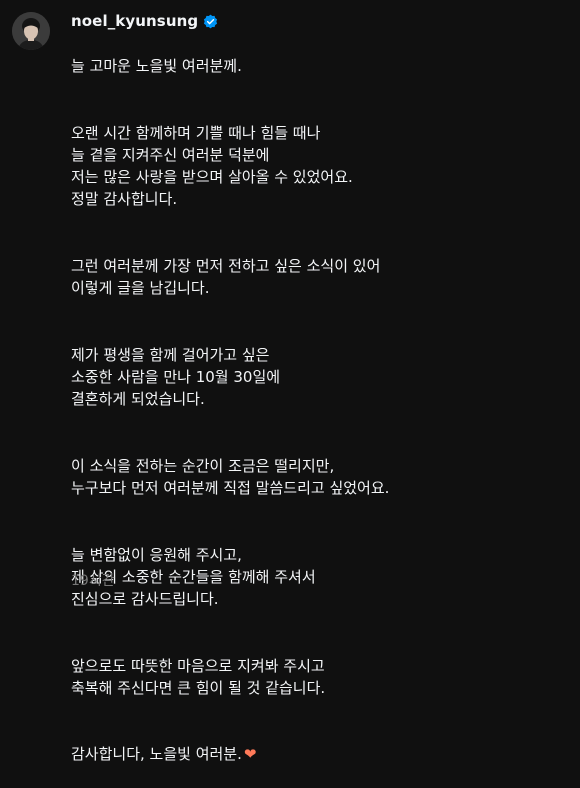 The height and width of the screenshot is (788, 580). I want to click on closing-text: 감사합니다, 노을빛 여러분., so click(156, 754).